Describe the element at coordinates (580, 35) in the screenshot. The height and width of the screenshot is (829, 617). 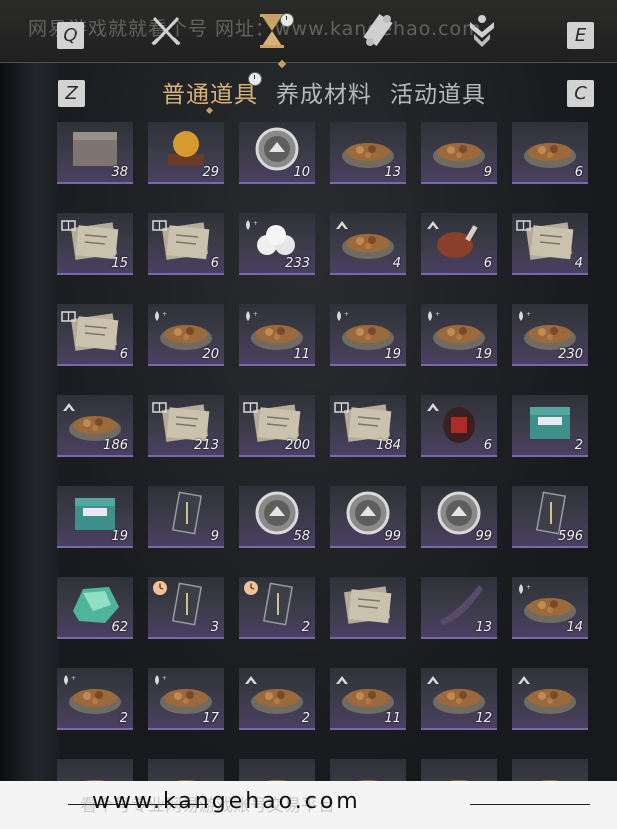
I see `next-tab-key: E` at that location.